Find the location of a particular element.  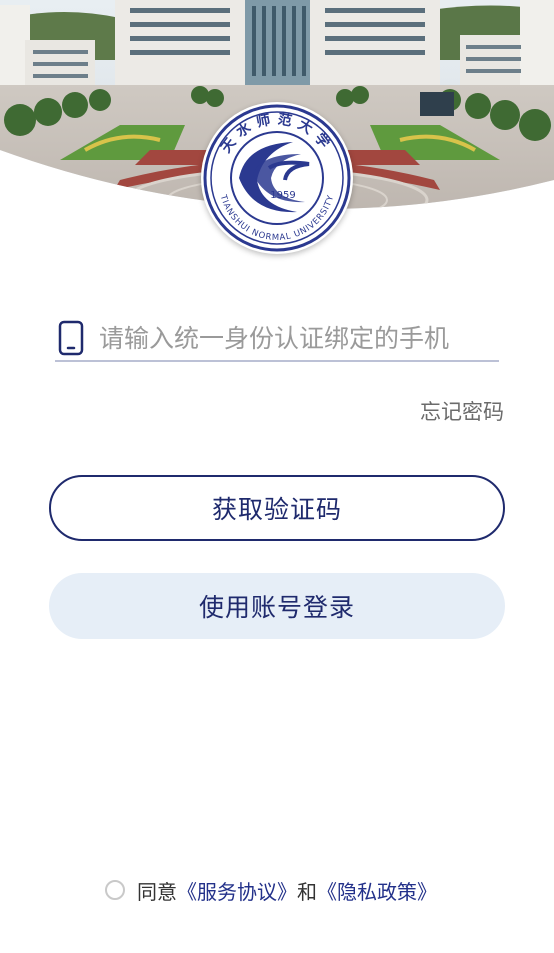

agreement-radio is located at coordinates (115, 890).